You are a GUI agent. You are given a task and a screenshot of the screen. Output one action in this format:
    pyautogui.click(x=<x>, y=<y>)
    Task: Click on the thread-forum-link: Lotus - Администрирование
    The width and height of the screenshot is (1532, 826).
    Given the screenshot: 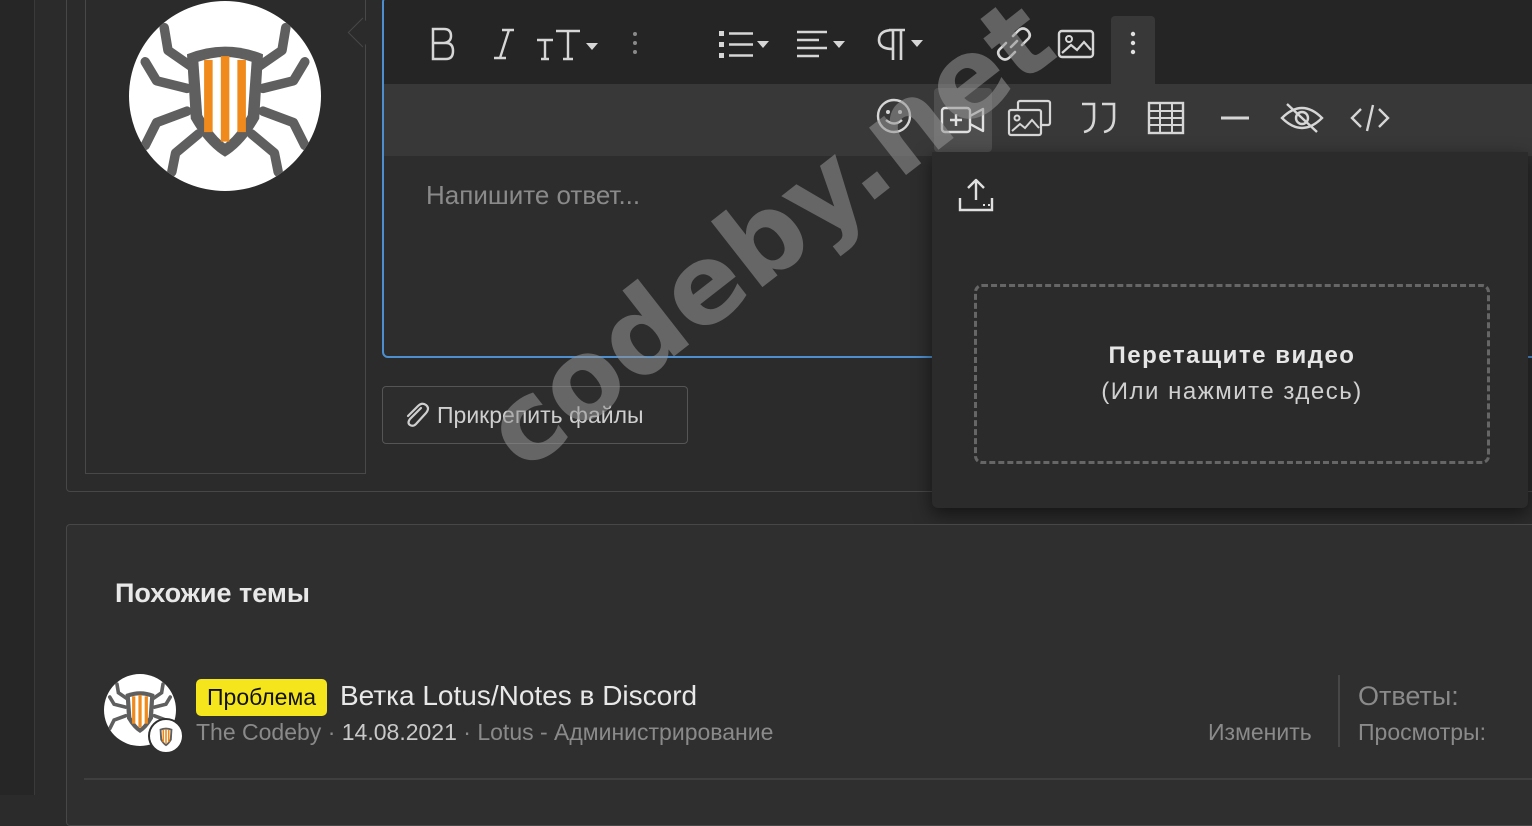 What is the action you would take?
    pyautogui.click(x=625, y=732)
    